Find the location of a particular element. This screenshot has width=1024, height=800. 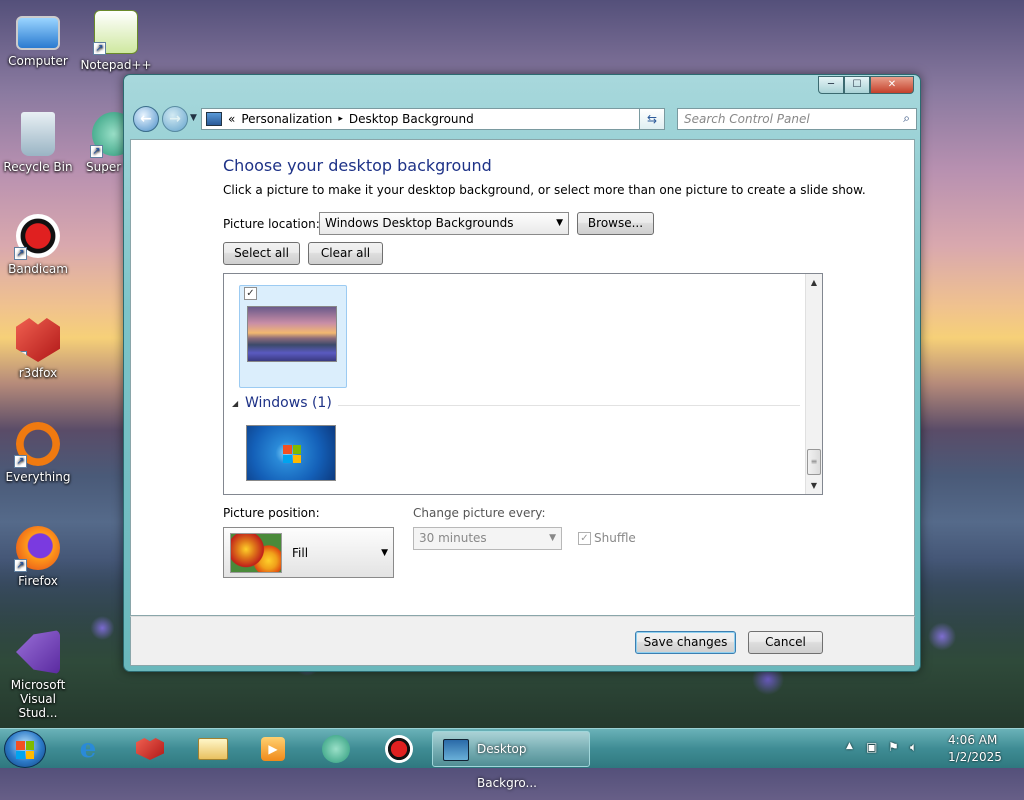

desktop-icon-r3dfox: ↗ r3dfox is located at coordinates (38, 349).